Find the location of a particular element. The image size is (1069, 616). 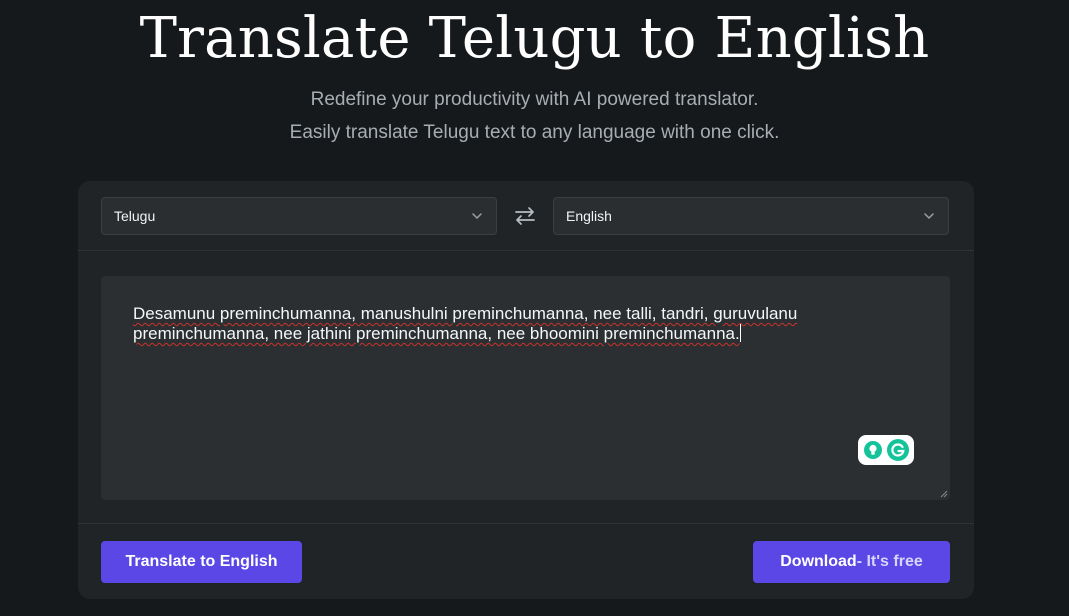

source-language-value: Telugu is located at coordinates (135, 216).